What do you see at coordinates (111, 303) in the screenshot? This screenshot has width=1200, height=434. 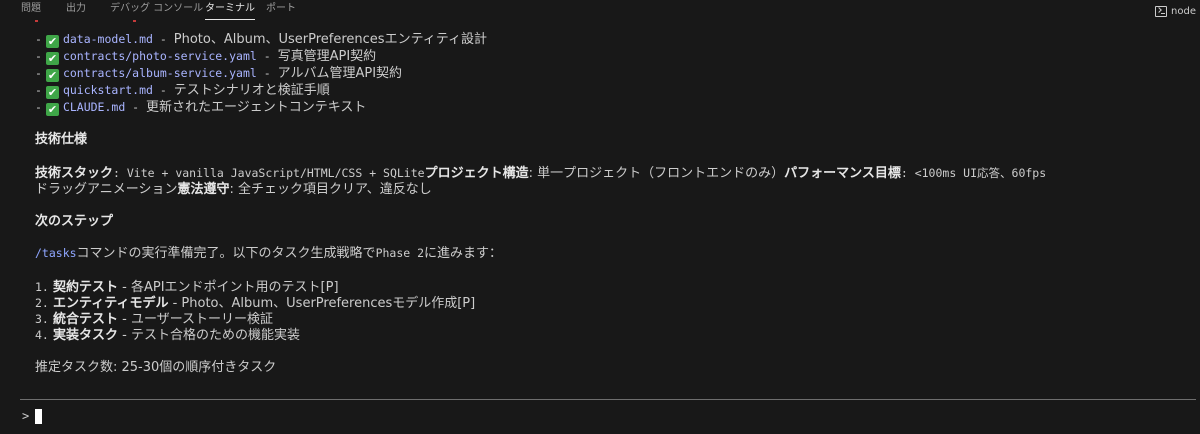 I see `step-title: エンティティモデル` at bounding box center [111, 303].